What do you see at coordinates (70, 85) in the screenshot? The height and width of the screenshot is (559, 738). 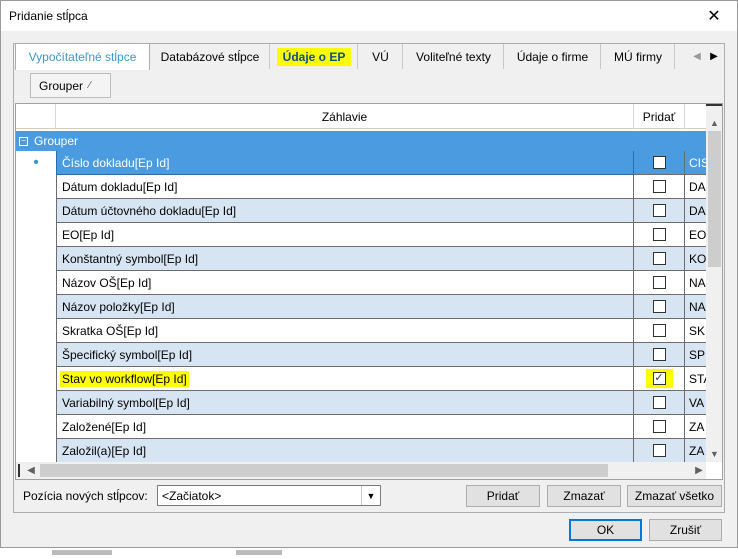 I see `grouper-chip: Grouper ⁄` at bounding box center [70, 85].